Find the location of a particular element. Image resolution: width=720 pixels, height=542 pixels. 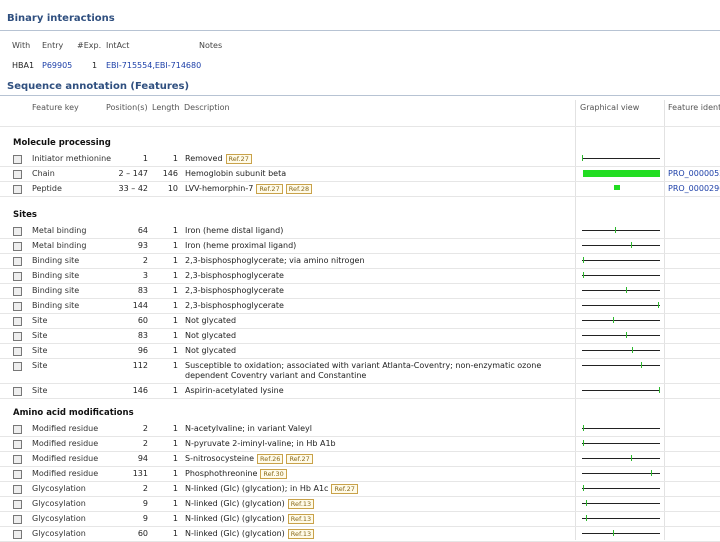

description-text: 2,3-bisphosphoglycerate is located at coordinates (234, 305).